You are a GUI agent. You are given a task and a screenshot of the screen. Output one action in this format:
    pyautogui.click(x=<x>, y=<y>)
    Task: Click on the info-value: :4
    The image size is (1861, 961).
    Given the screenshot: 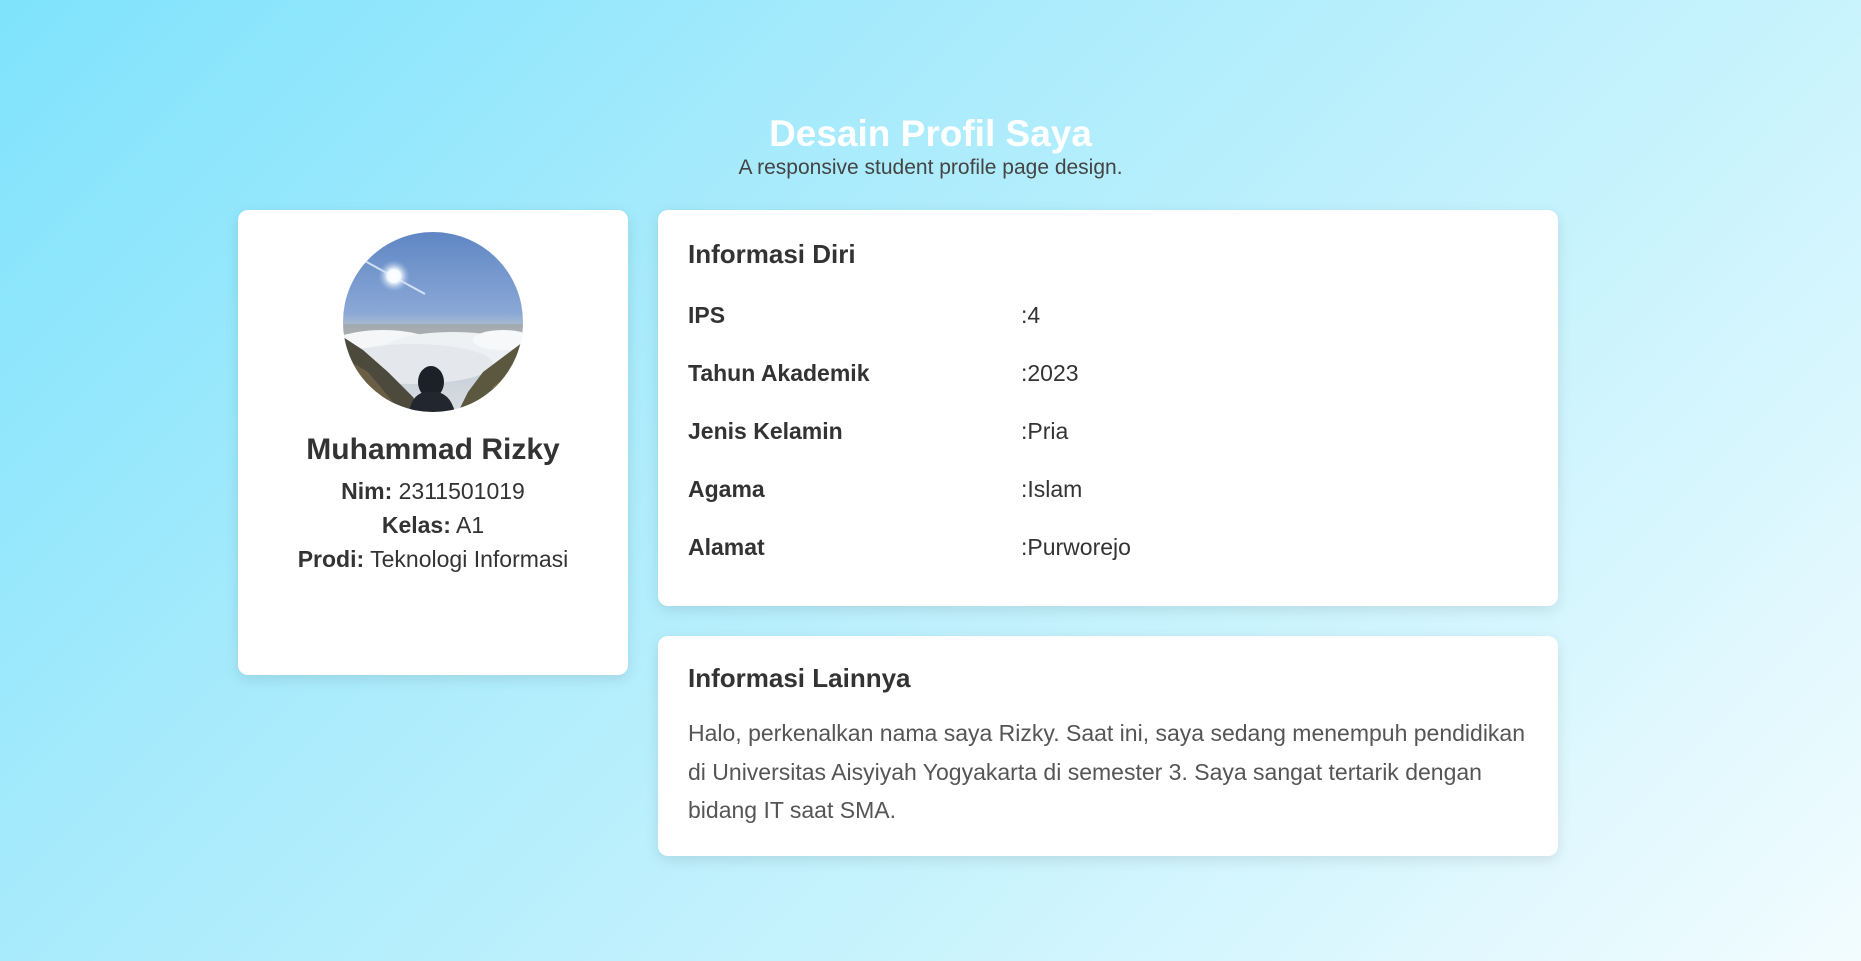 What is the action you would take?
    pyautogui.click(x=1031, y=315)
    